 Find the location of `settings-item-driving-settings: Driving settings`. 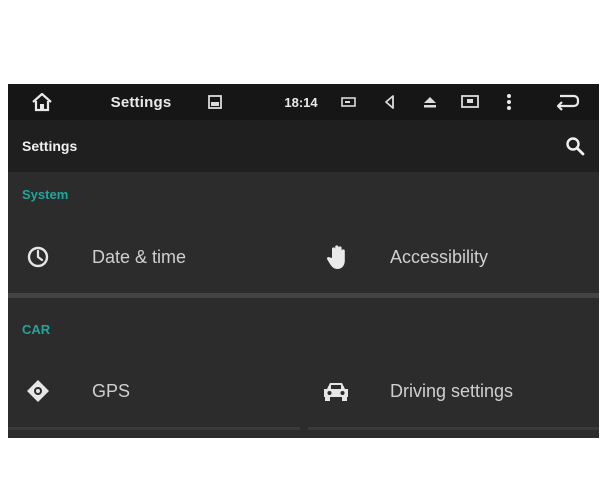

settings-item-driving-settings: Driving settings is located at coordinates (452, 391).